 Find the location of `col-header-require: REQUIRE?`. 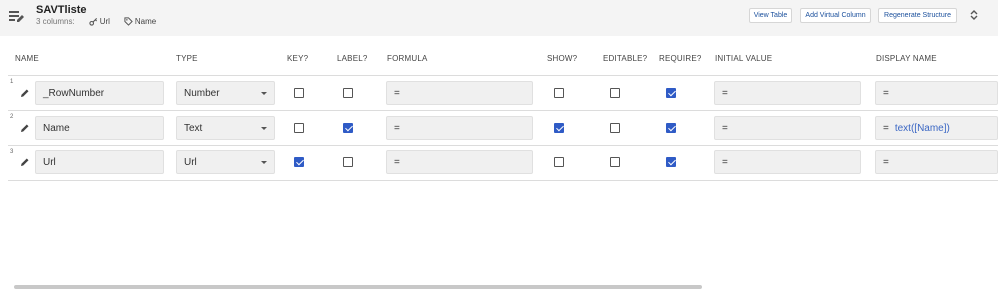

col-header-require: REQUIRE? is located at coordinates (680, 58).